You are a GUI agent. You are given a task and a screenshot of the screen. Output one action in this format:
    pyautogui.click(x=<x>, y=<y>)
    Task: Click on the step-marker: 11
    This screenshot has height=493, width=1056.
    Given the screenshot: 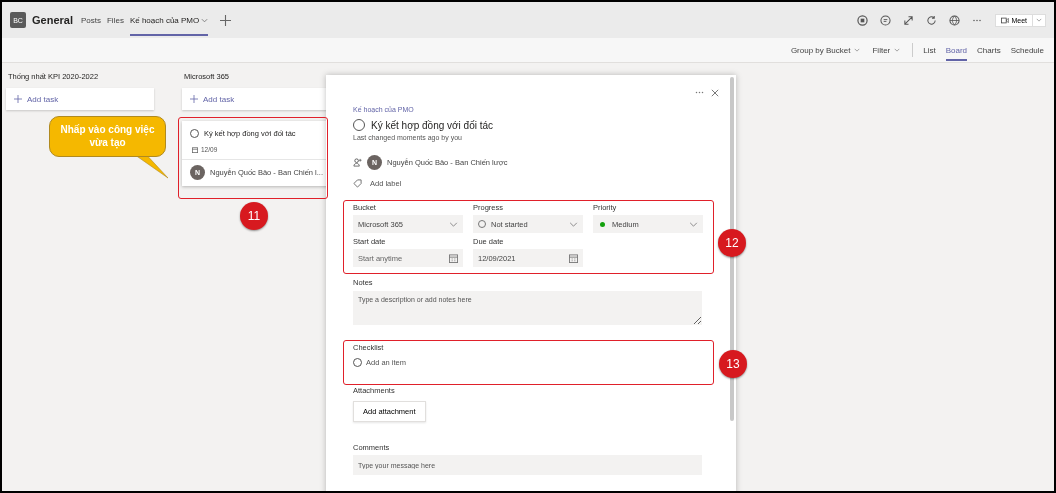 What is the action you would take?
    pyautogui.click(x=254, y=216)
    